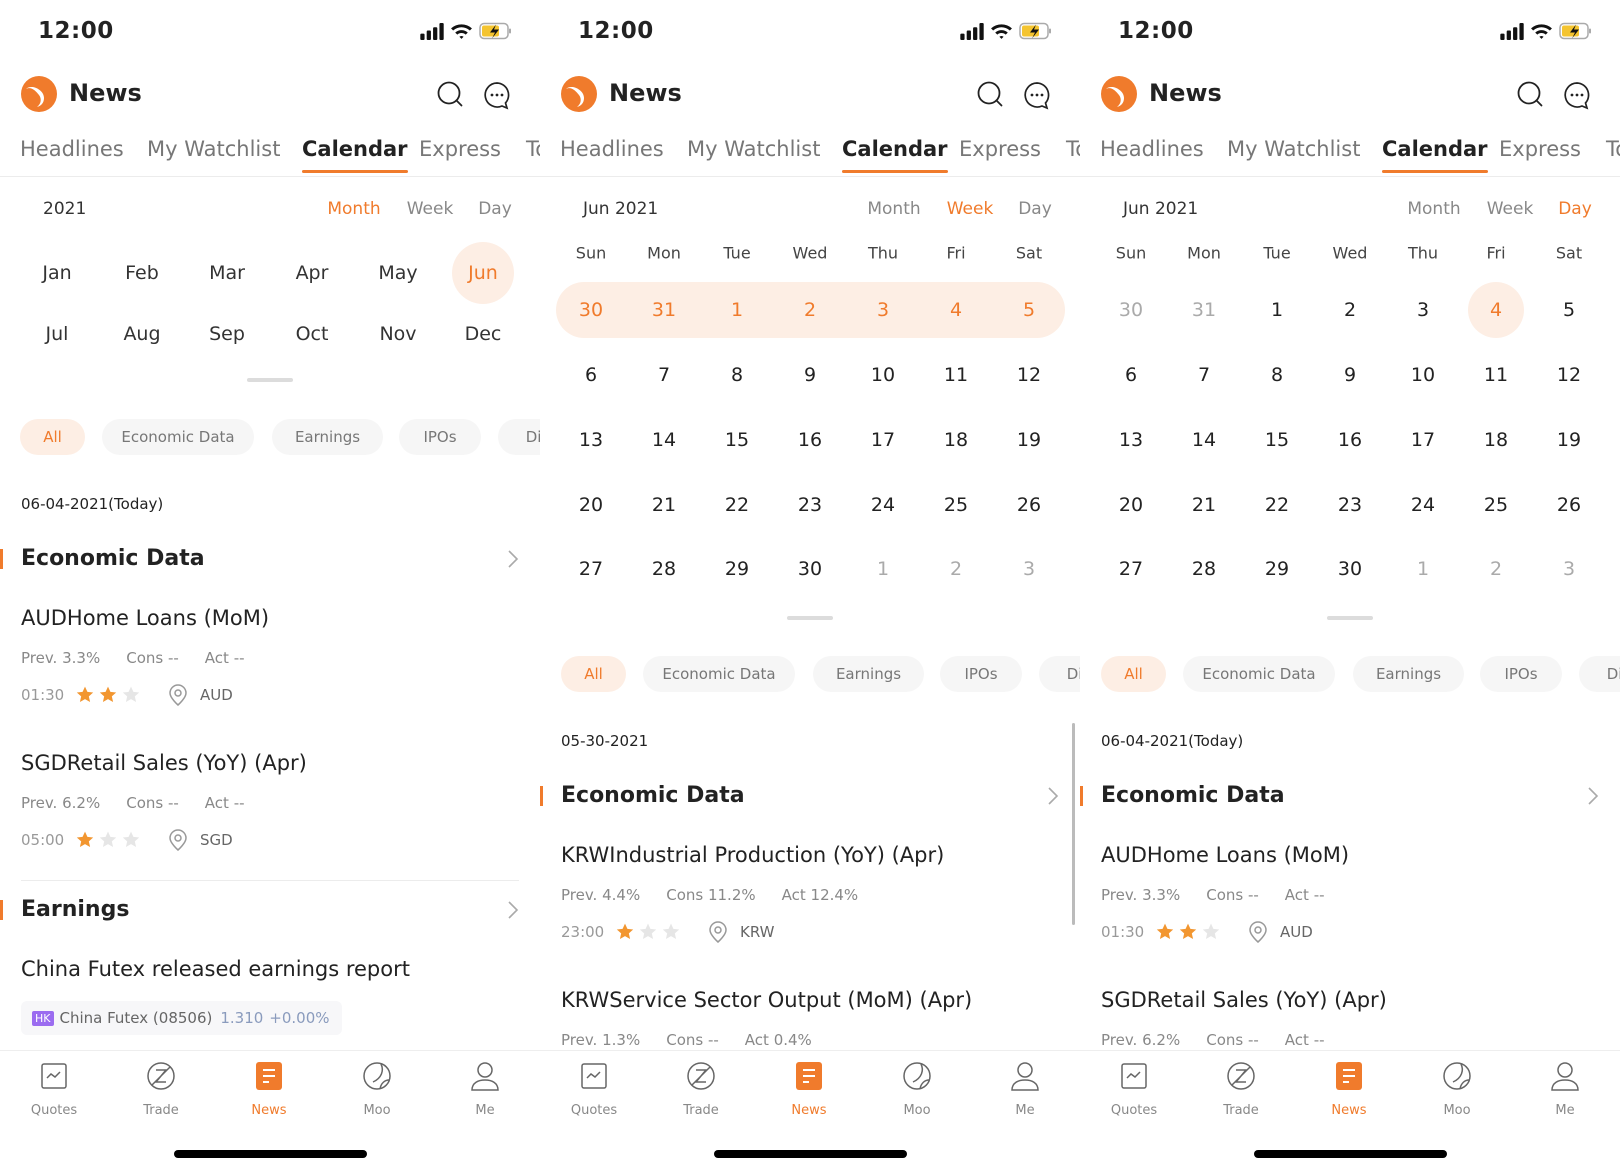 The image size is (1620, 1169). I want to click on day-cell: 9, so click(810, 375).